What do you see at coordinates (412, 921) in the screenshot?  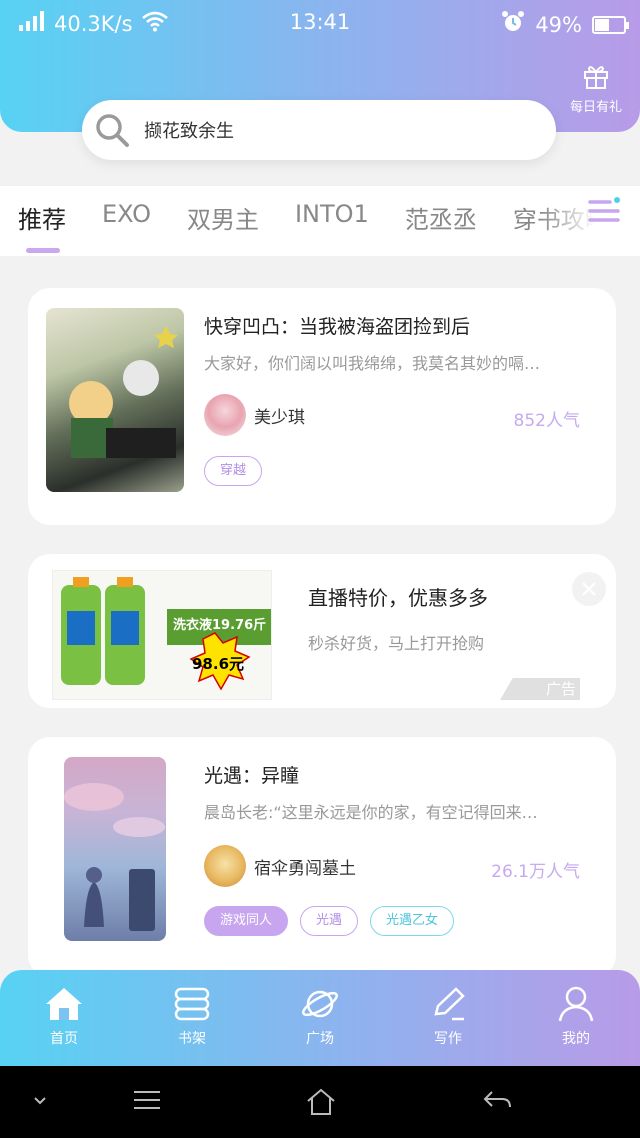 I see `tag-chip: 光遇乙女` at bounding box center [412, 921].